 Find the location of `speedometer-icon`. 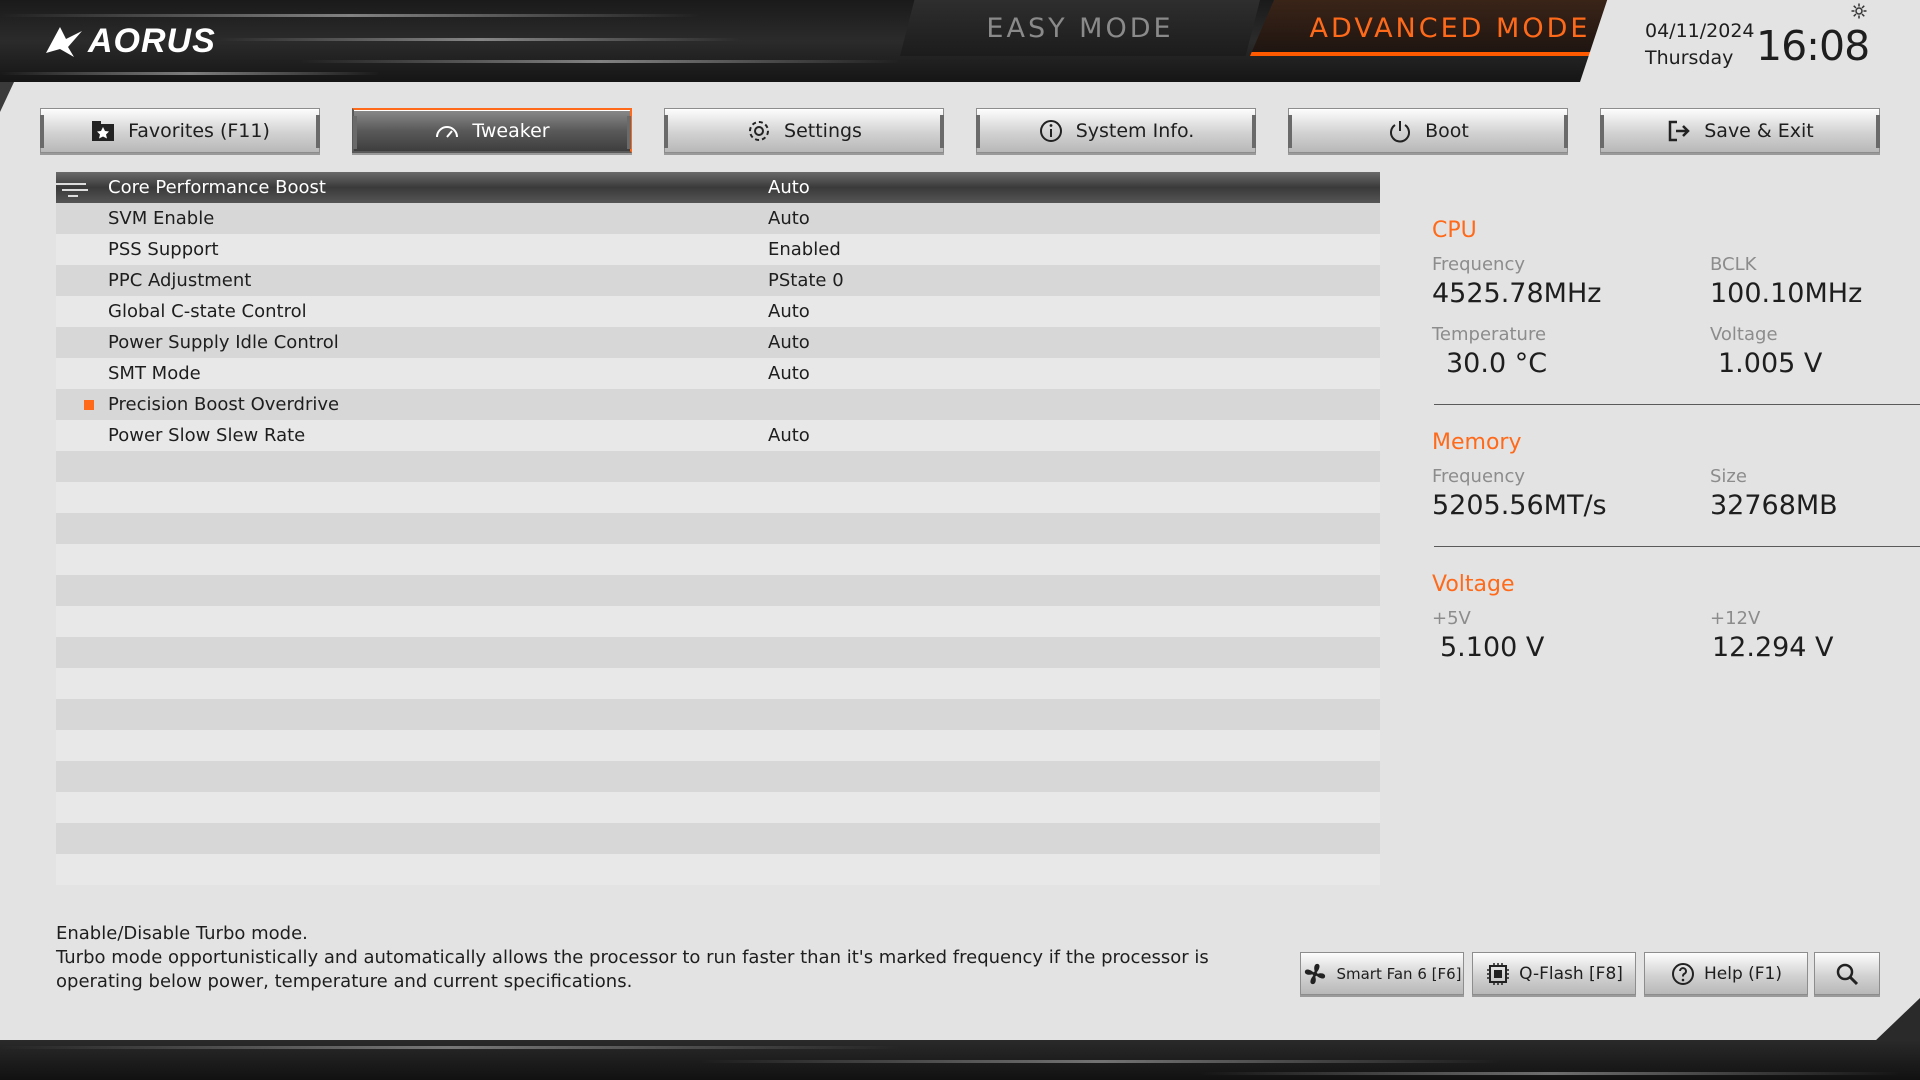

speedometer-icon is located at coordinates (447, 131).